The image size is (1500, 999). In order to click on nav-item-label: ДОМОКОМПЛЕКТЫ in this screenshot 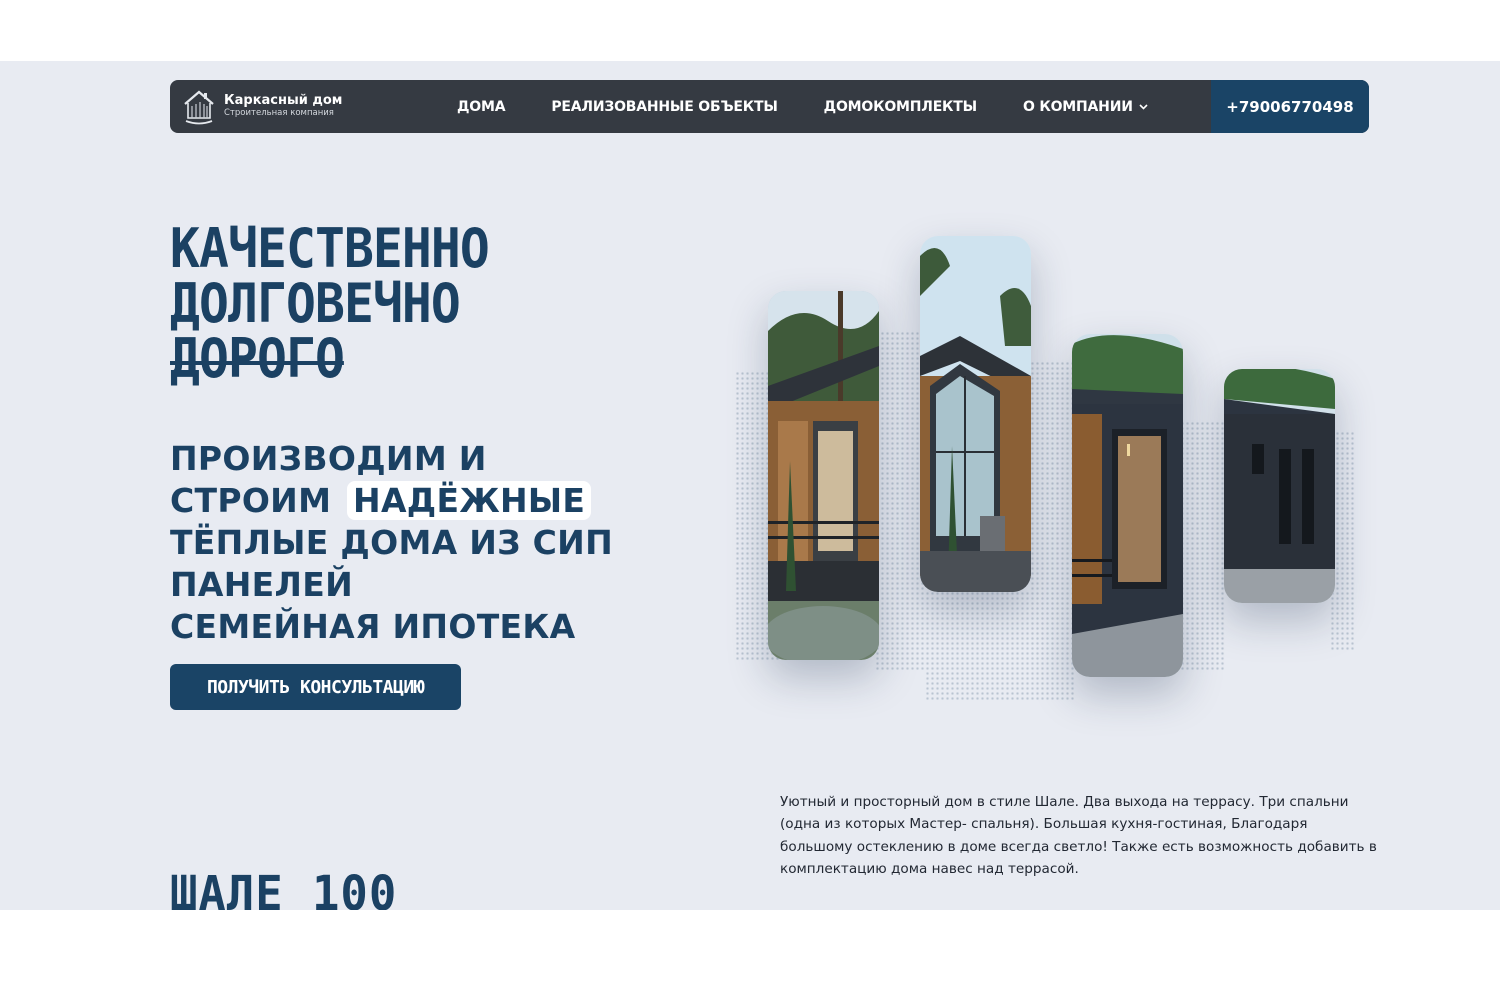, I will do `click(900, 106)`.